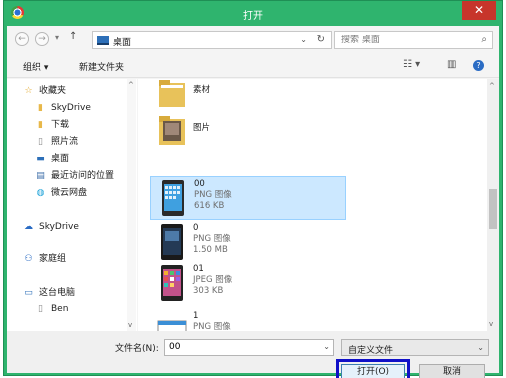 Image resolution: width=506 pixels, height=378 pixels. What do you see at coordinates (248, 284) in the screenshot?
I see `list-item: 01 JPEG 图像 303 KB` at bounding box center [248, 284].